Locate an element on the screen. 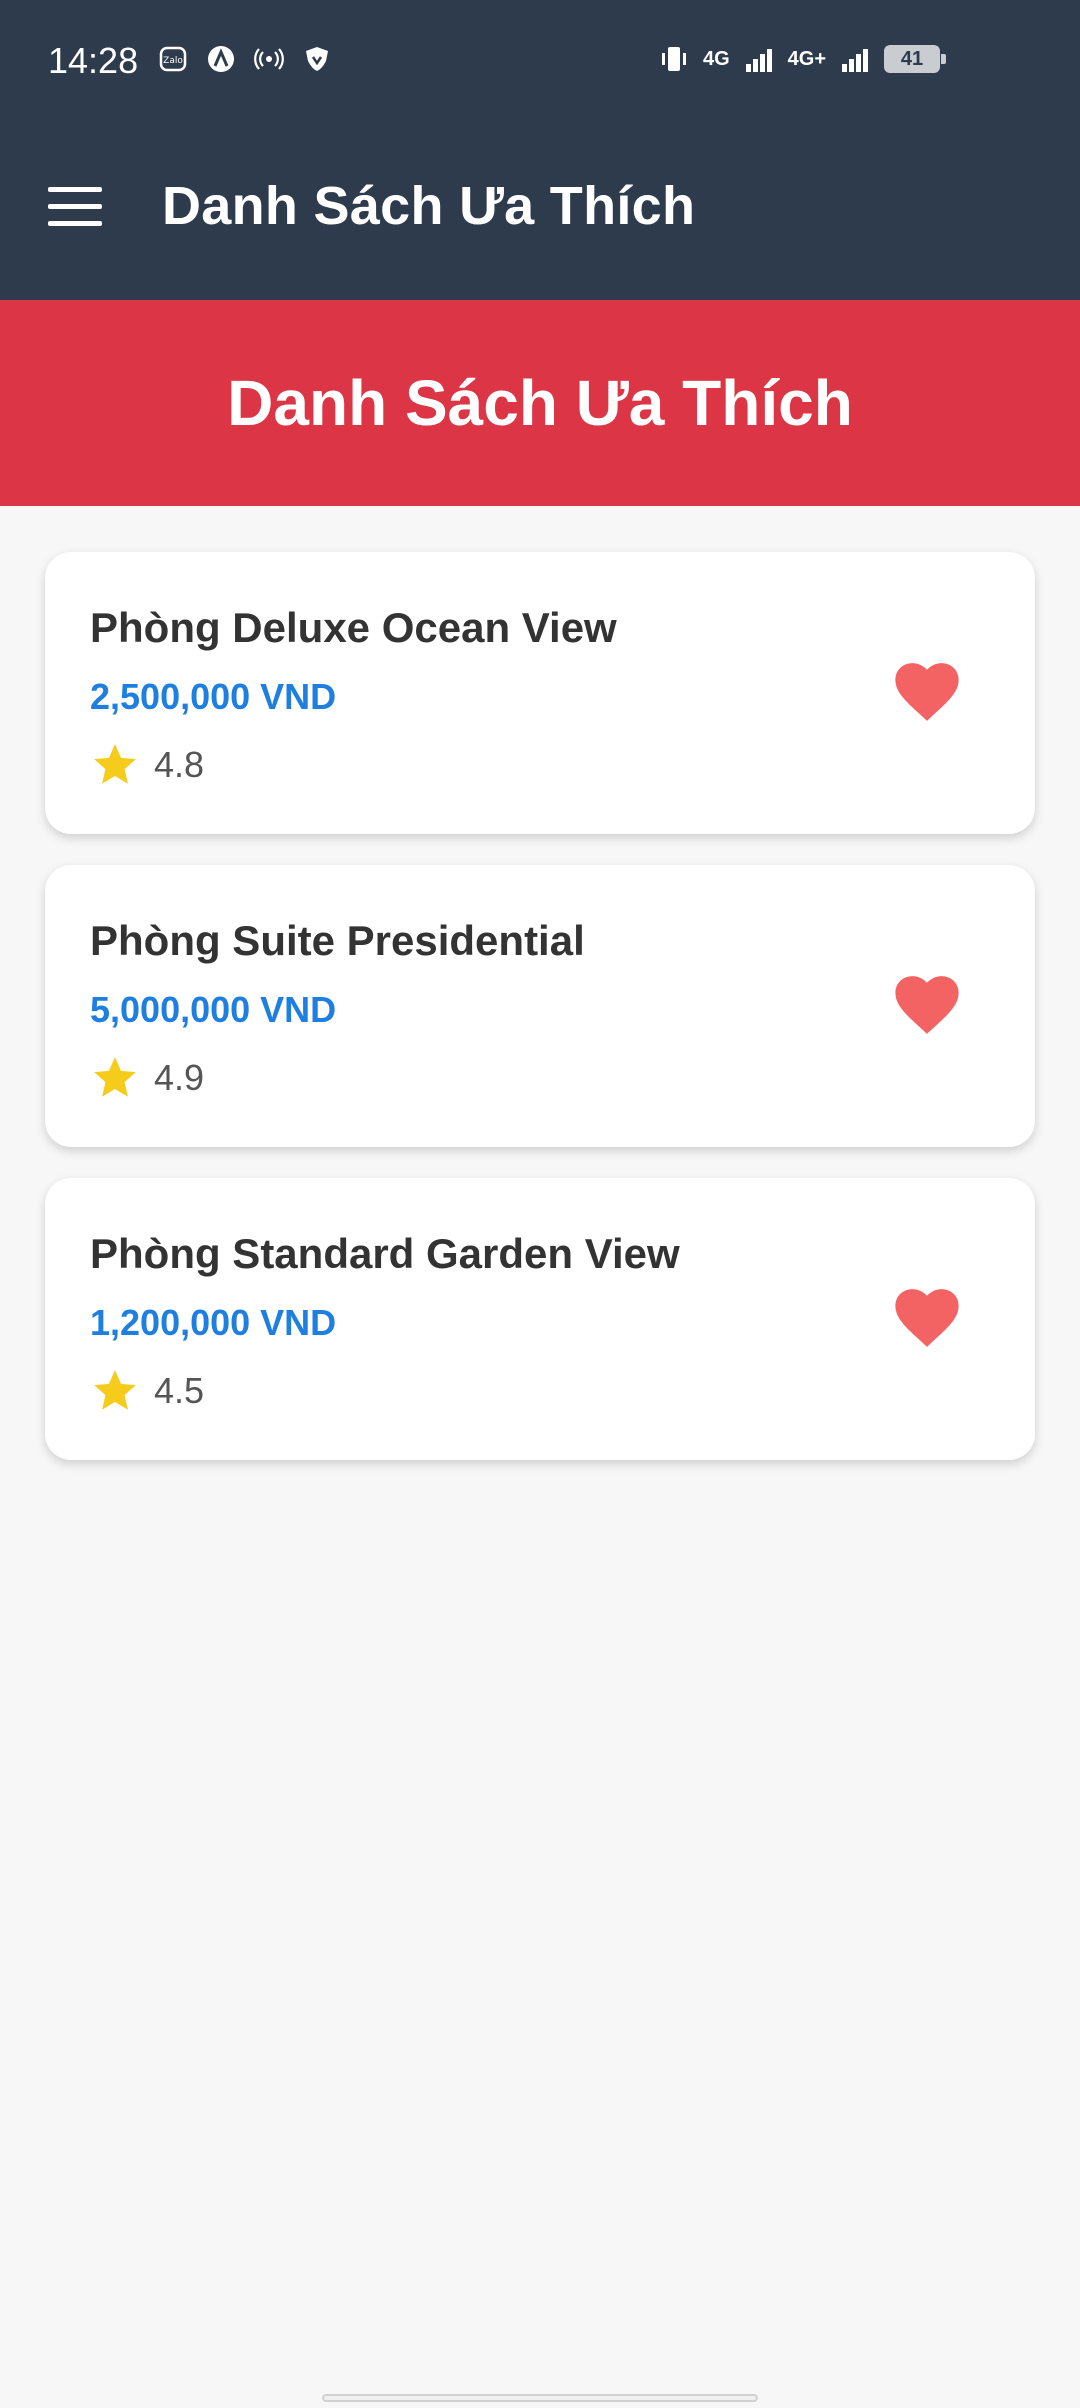  hamburger-menu-icon is located at coordinates (75, 207).